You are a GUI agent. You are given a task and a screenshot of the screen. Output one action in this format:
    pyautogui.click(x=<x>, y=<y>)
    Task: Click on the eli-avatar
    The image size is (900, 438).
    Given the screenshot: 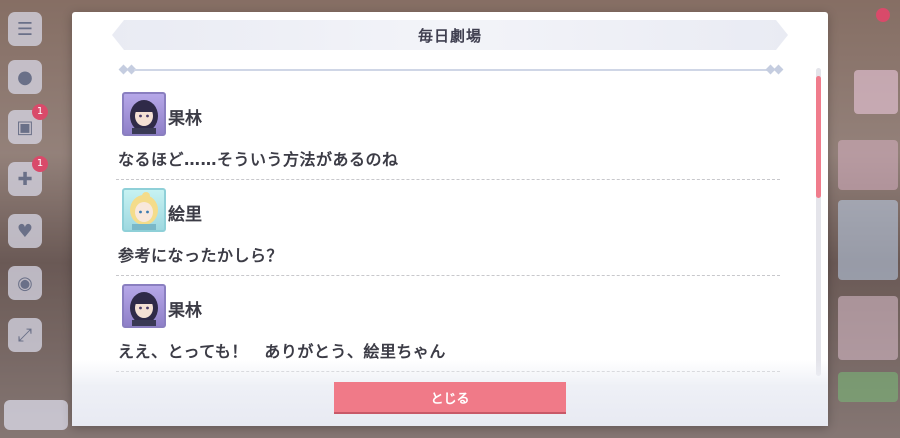 What is the action you would take?
    pyautogui.click(x=144, y=210)
    